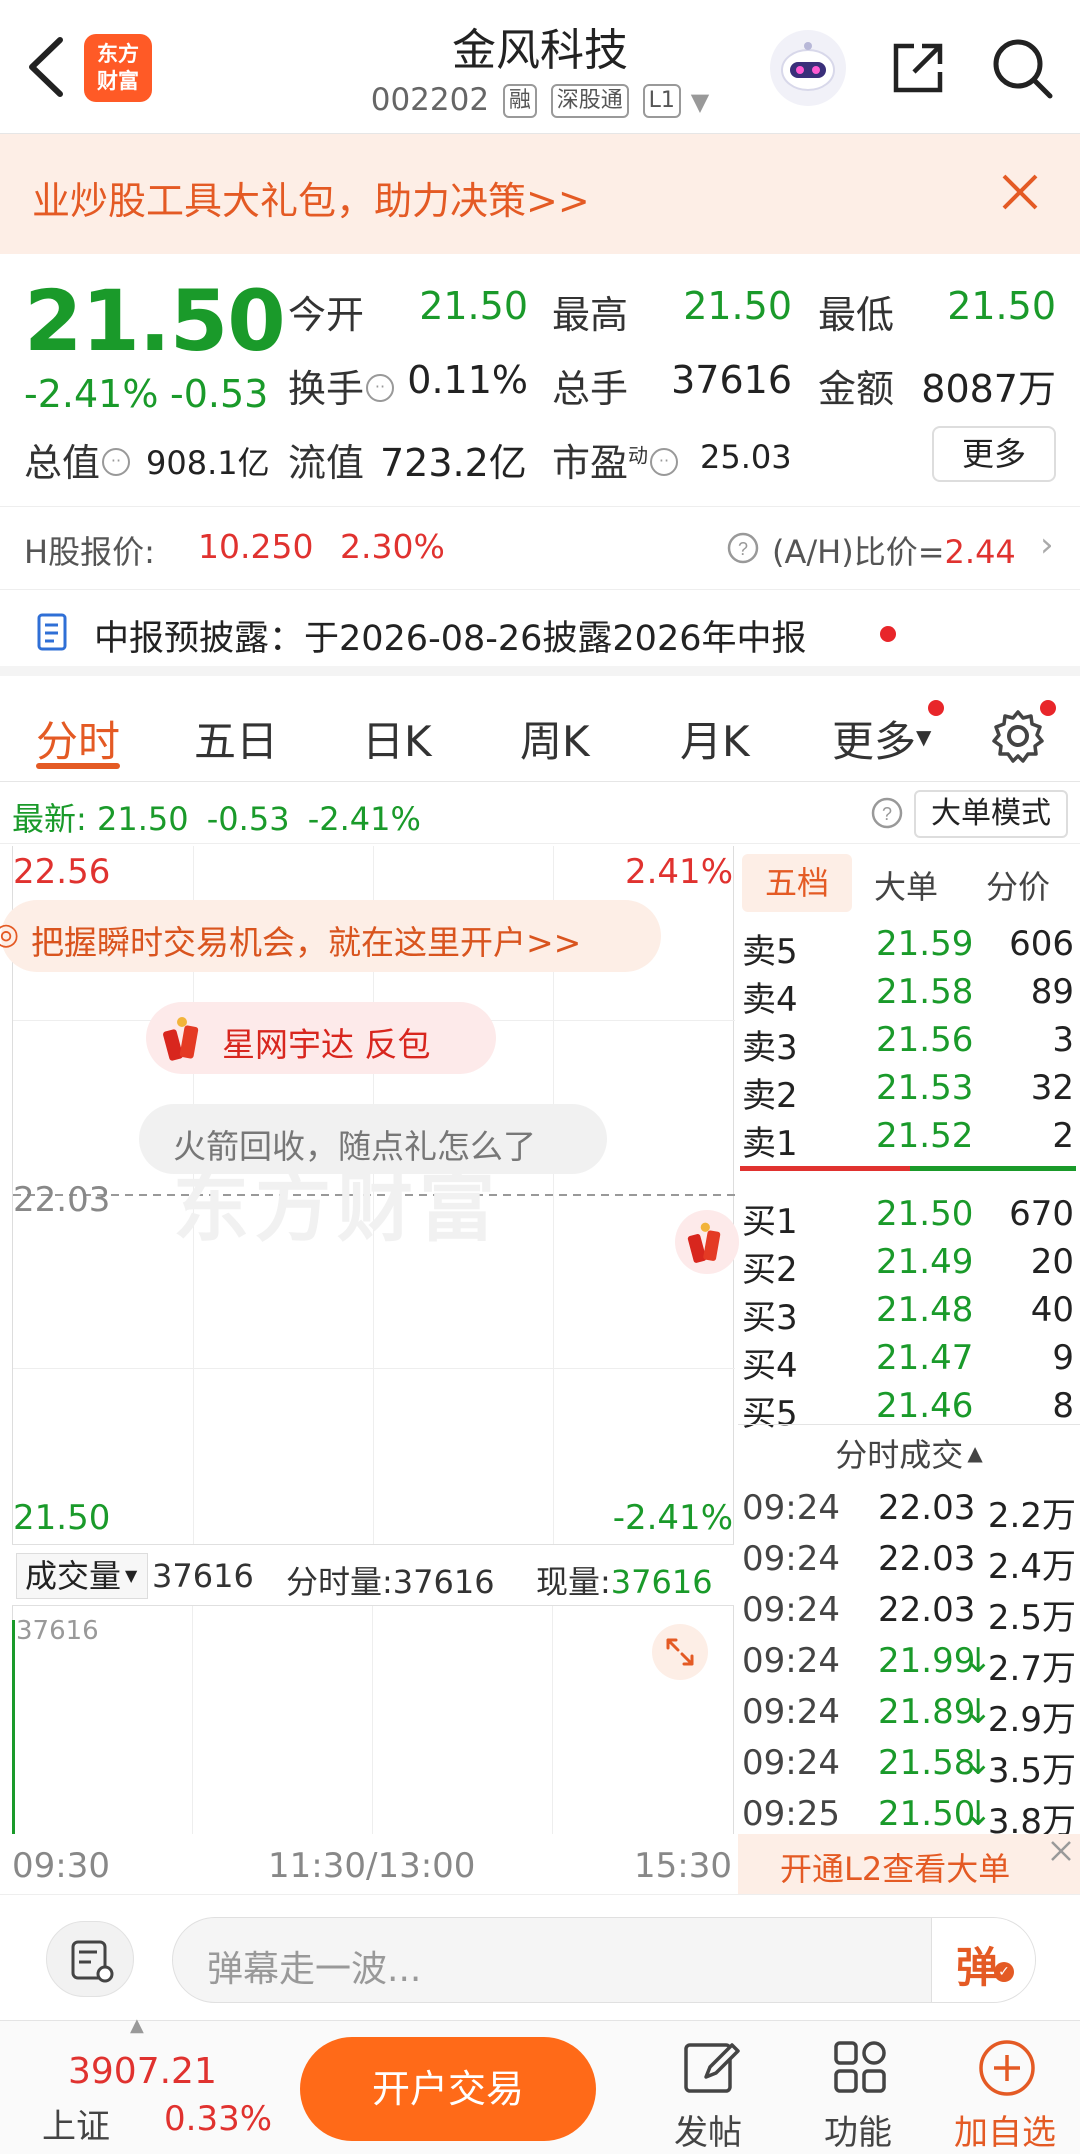 The width and height of the screenshot is (1080, 2154). I want to click on latest-row: 最新: 21.50 -0.53 -2.41% ? 大单模式, so click(540, 813).